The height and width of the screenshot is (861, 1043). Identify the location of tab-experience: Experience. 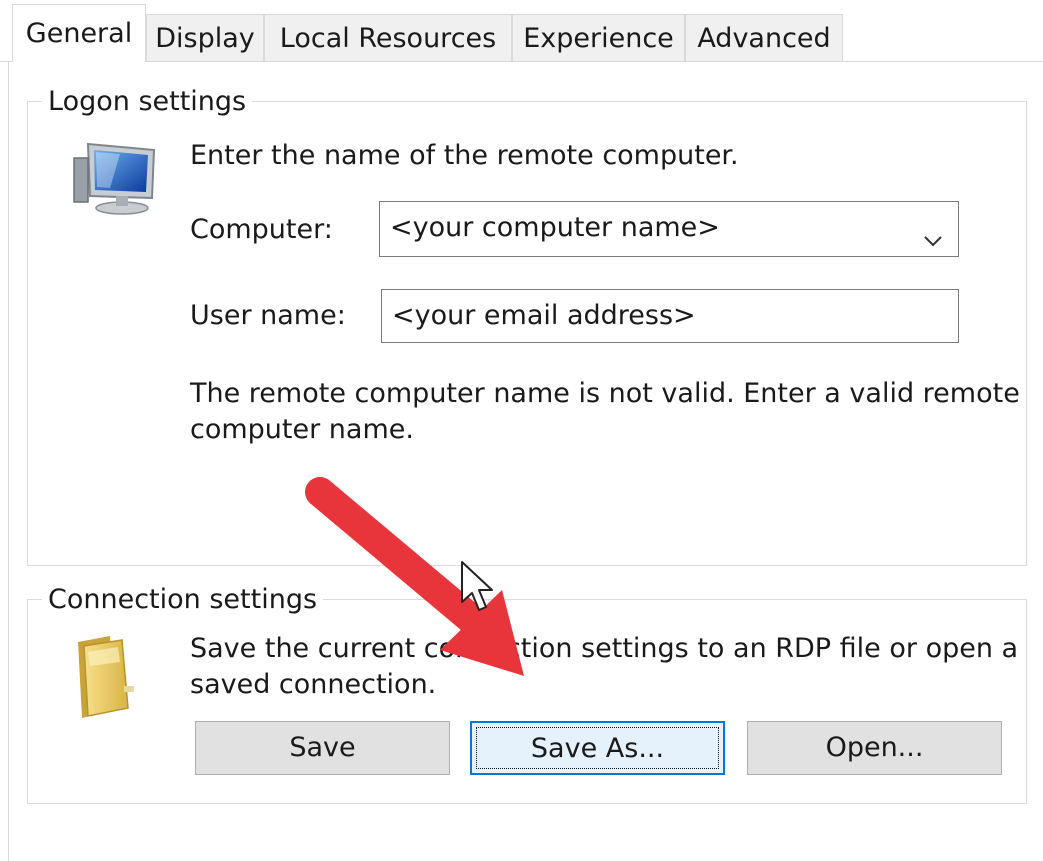
(598, 37).